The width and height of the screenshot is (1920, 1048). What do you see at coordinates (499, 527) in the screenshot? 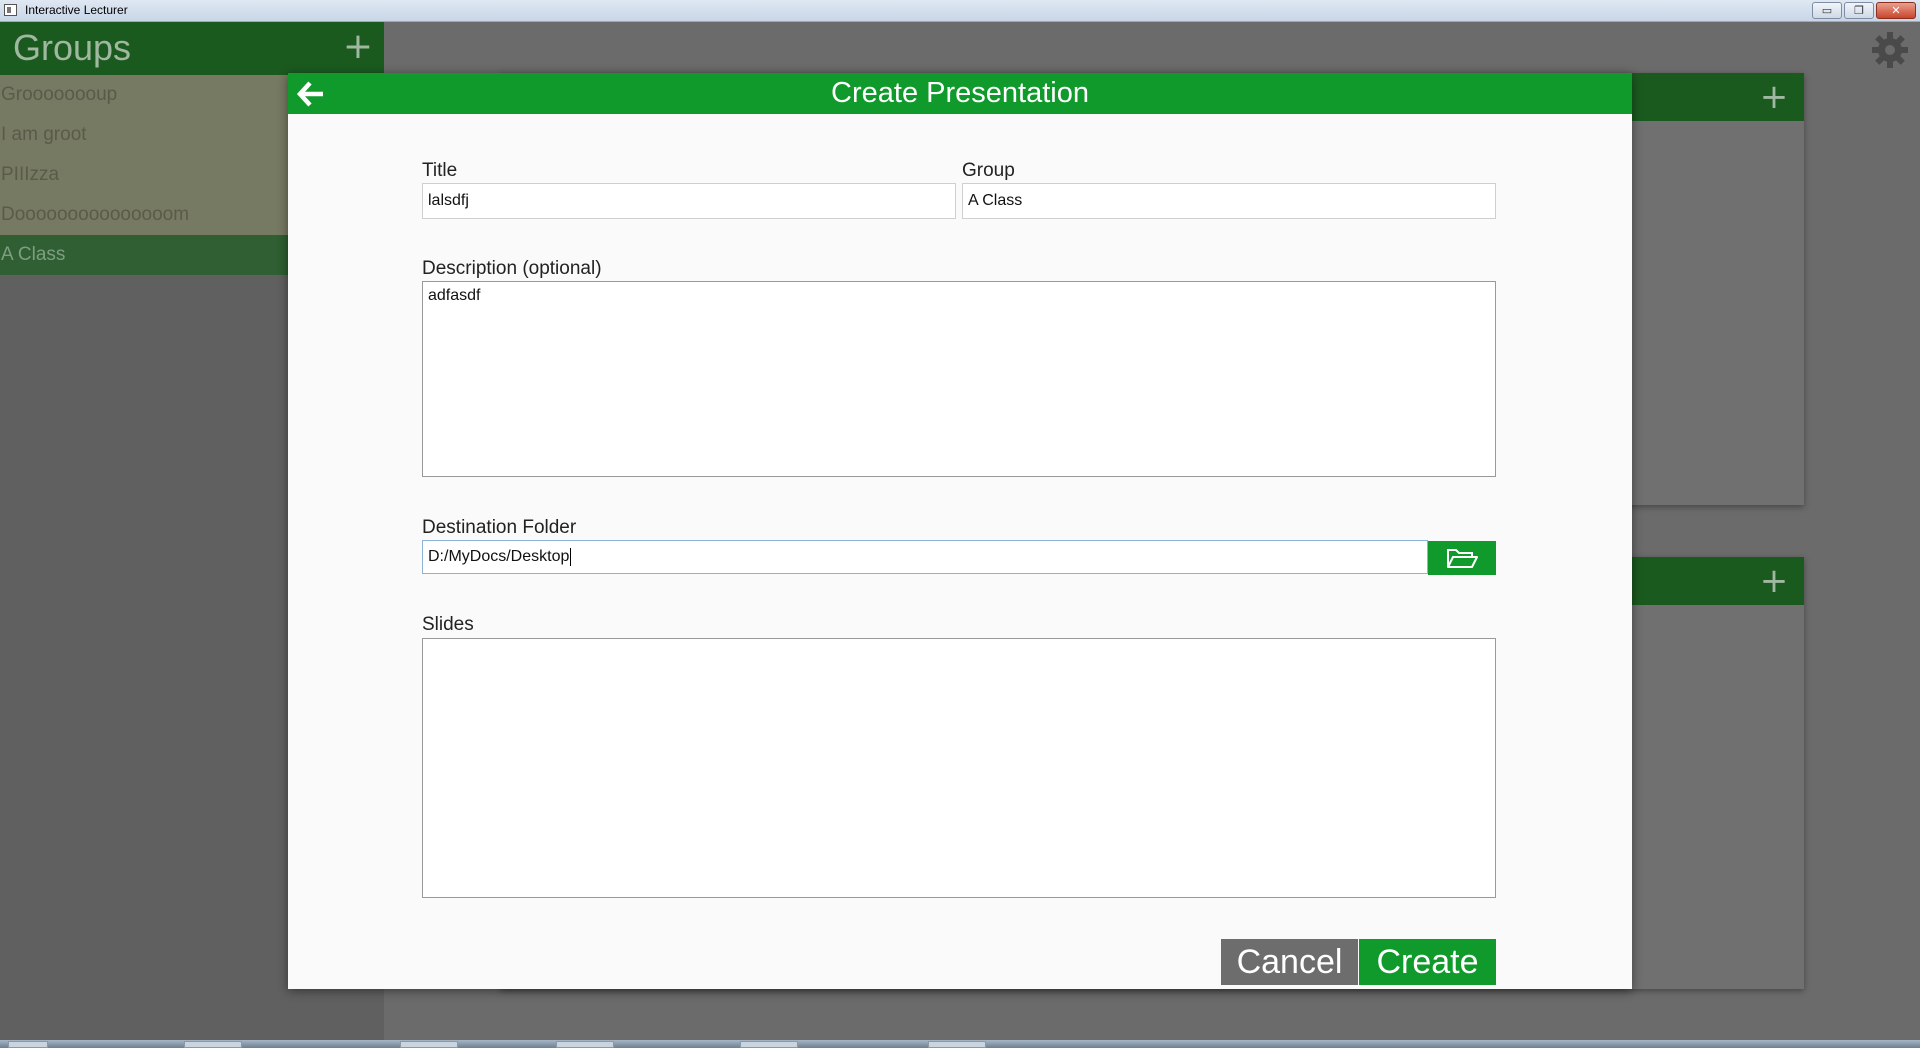
I see `destination-folder-label: Destination Folder` at bounding box center [499, 527].